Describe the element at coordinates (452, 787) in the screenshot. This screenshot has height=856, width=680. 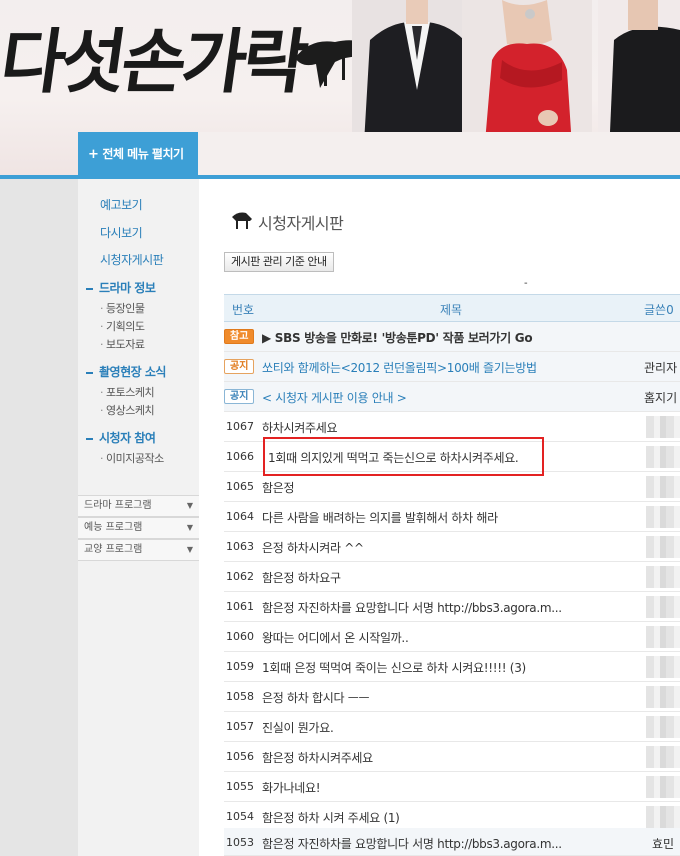
I see `table-row: 1055 화가나네요!` at that location.